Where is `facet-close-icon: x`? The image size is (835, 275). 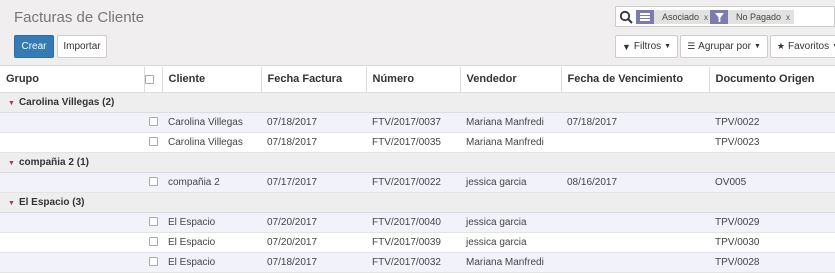 facet-close-icon: x is located at coordinates (789, 17).